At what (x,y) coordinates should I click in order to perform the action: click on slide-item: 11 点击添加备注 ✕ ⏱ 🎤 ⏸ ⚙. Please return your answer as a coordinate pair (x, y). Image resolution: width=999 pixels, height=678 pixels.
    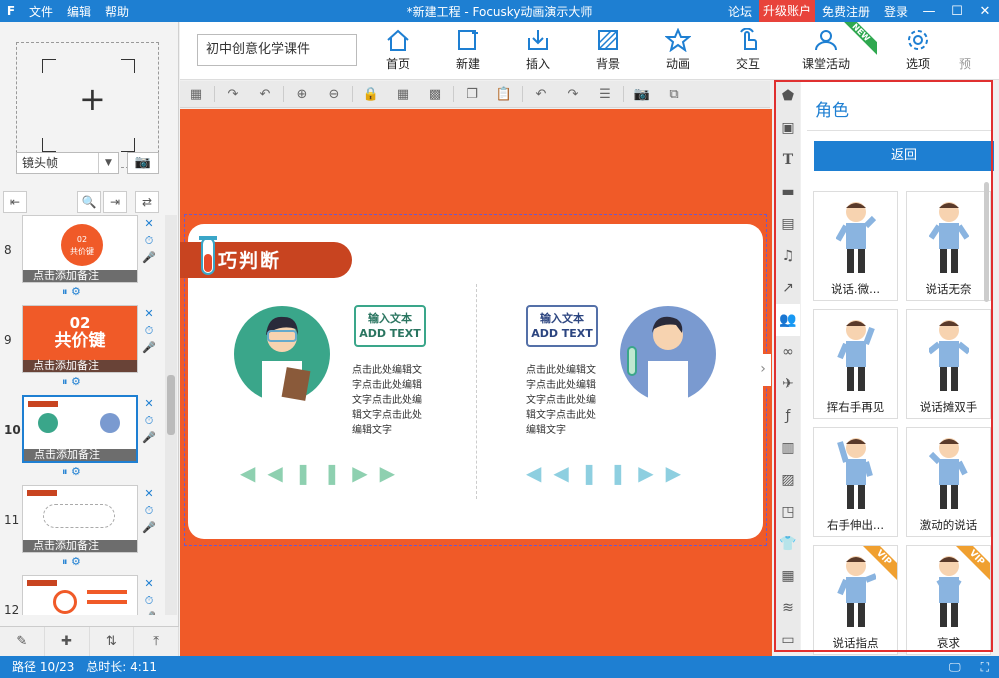
    Looking at the image, I should click on (82, 530).